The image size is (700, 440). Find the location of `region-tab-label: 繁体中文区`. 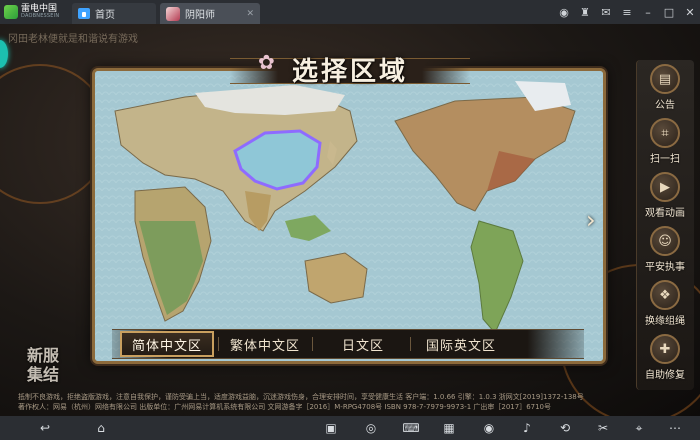

region-tab-label: 繁体中文区 is located at coordinates (264, 346).